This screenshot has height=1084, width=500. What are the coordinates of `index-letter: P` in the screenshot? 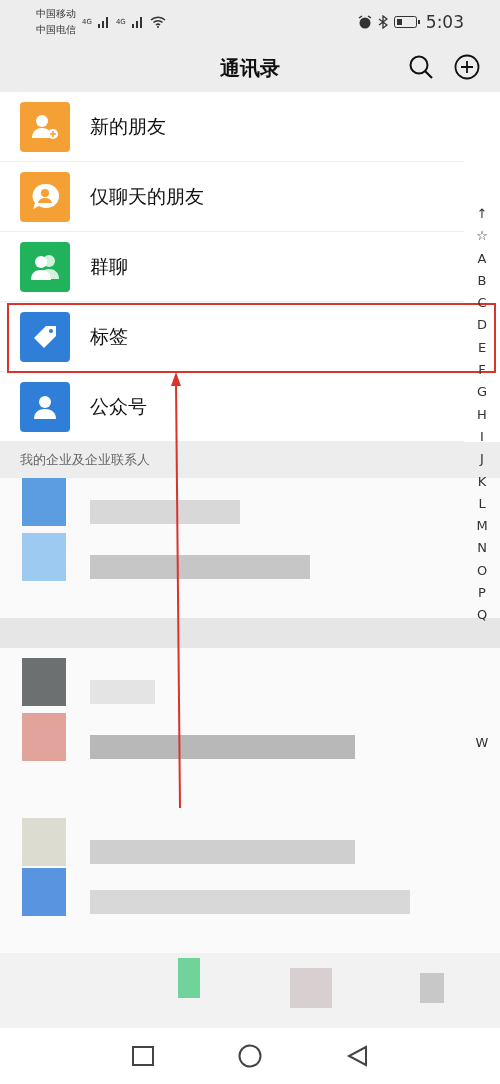 It's located at (482, 593).